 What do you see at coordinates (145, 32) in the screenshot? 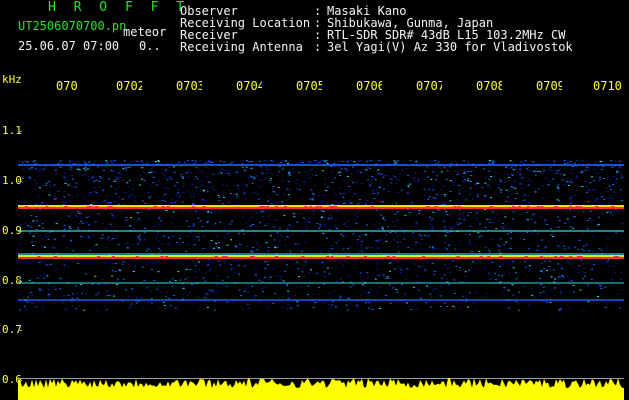
I see `meteor-label: meteor` at bounding box center [145, 32].